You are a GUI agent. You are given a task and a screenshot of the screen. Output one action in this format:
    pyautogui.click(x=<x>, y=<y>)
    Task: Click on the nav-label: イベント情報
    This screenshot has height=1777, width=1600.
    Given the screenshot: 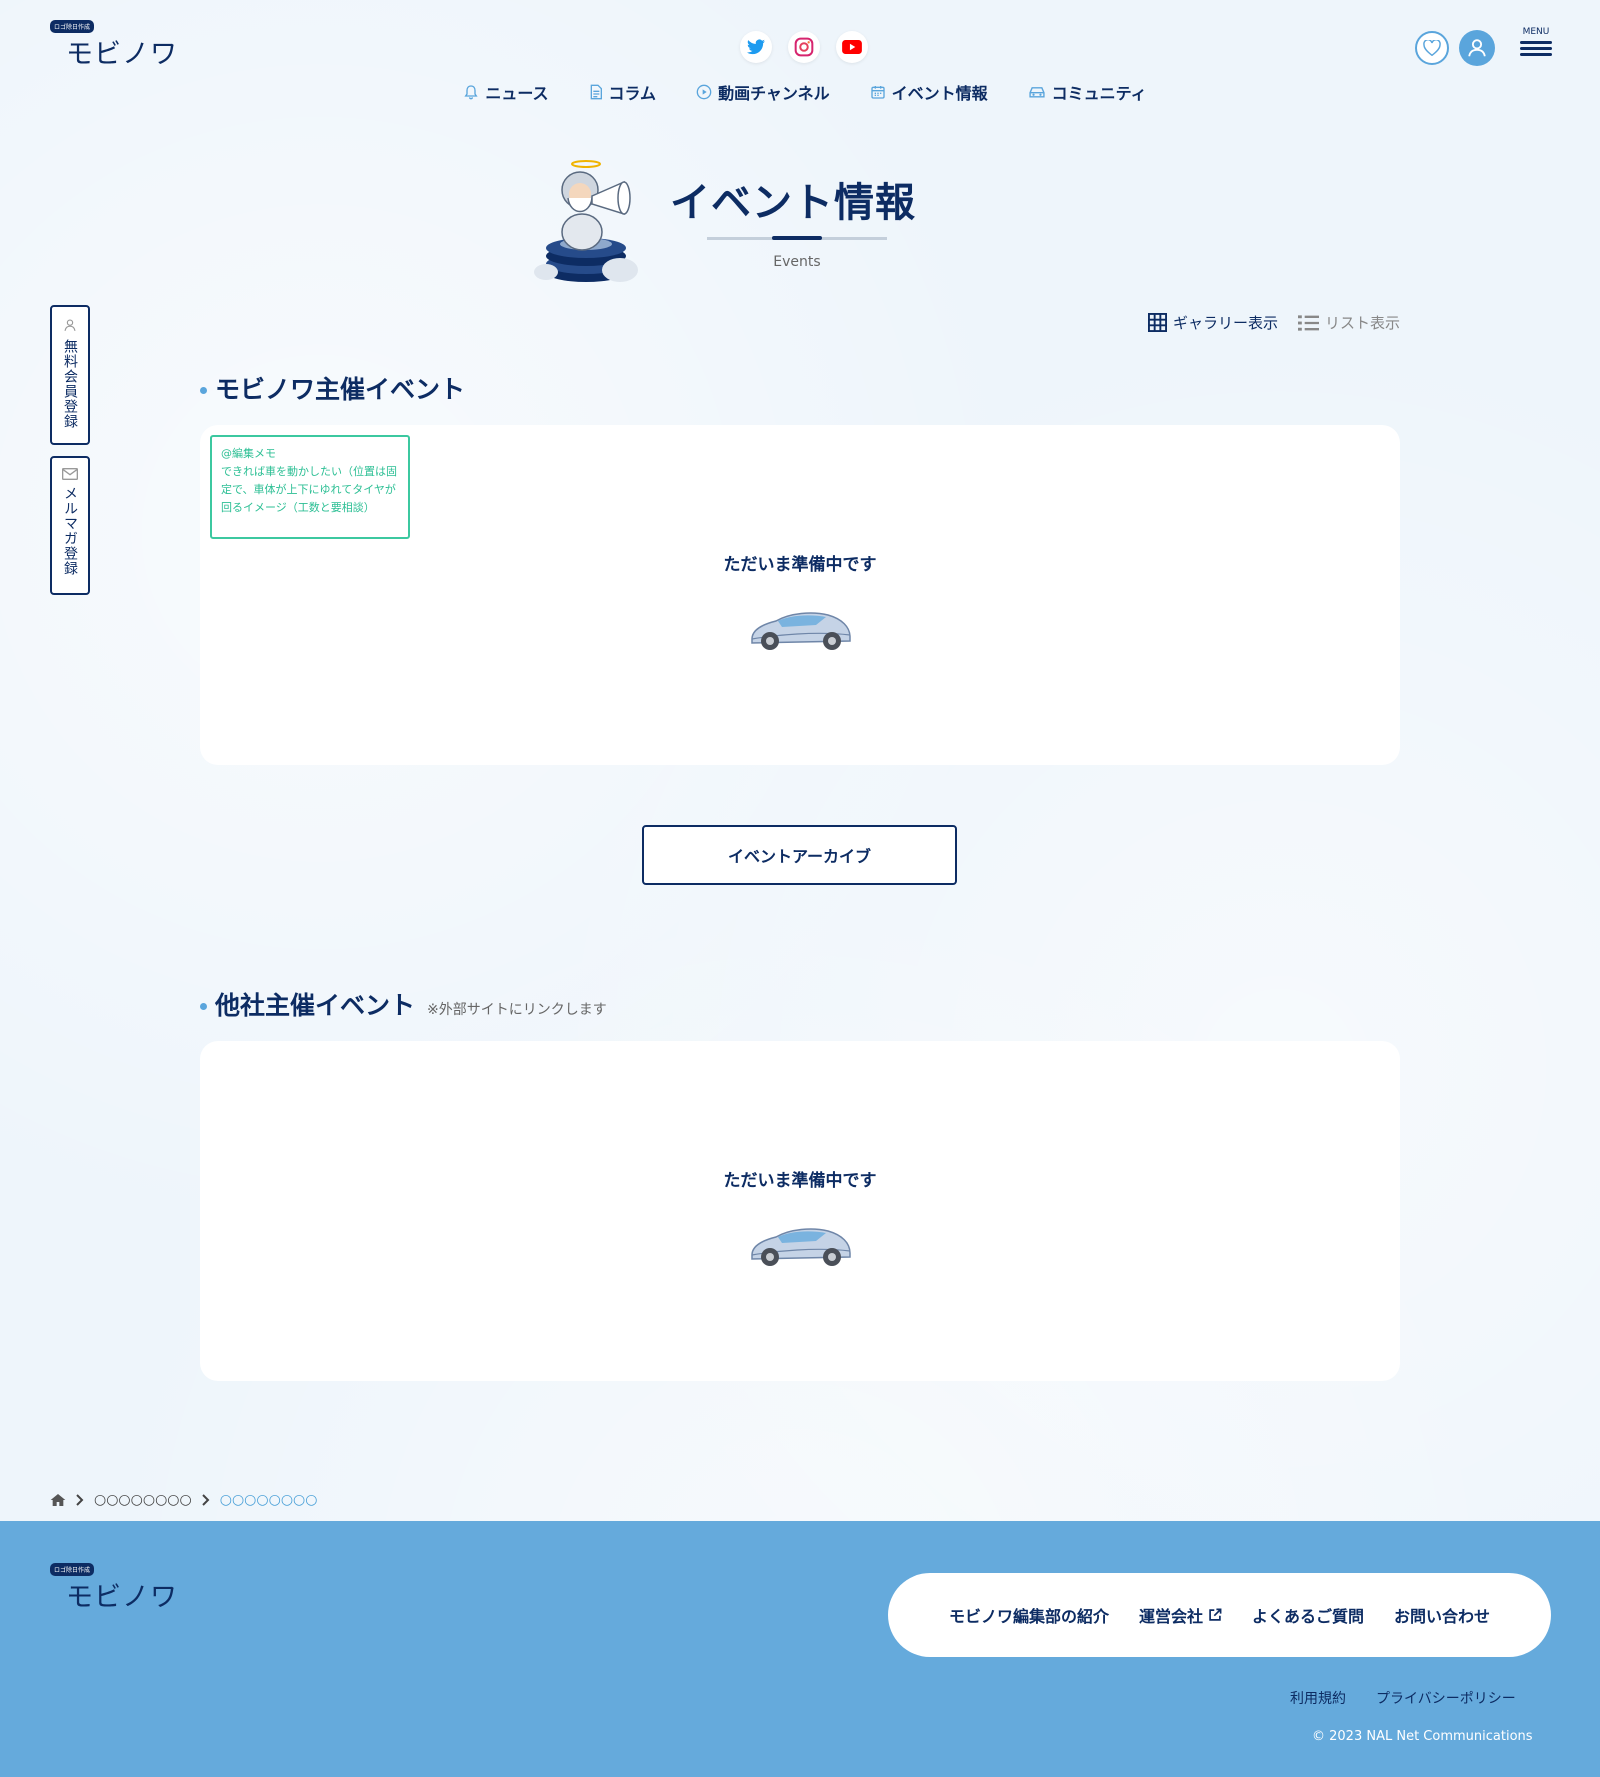 What is the action you would take?
    pyautogui.click(x=939, y=93)
    